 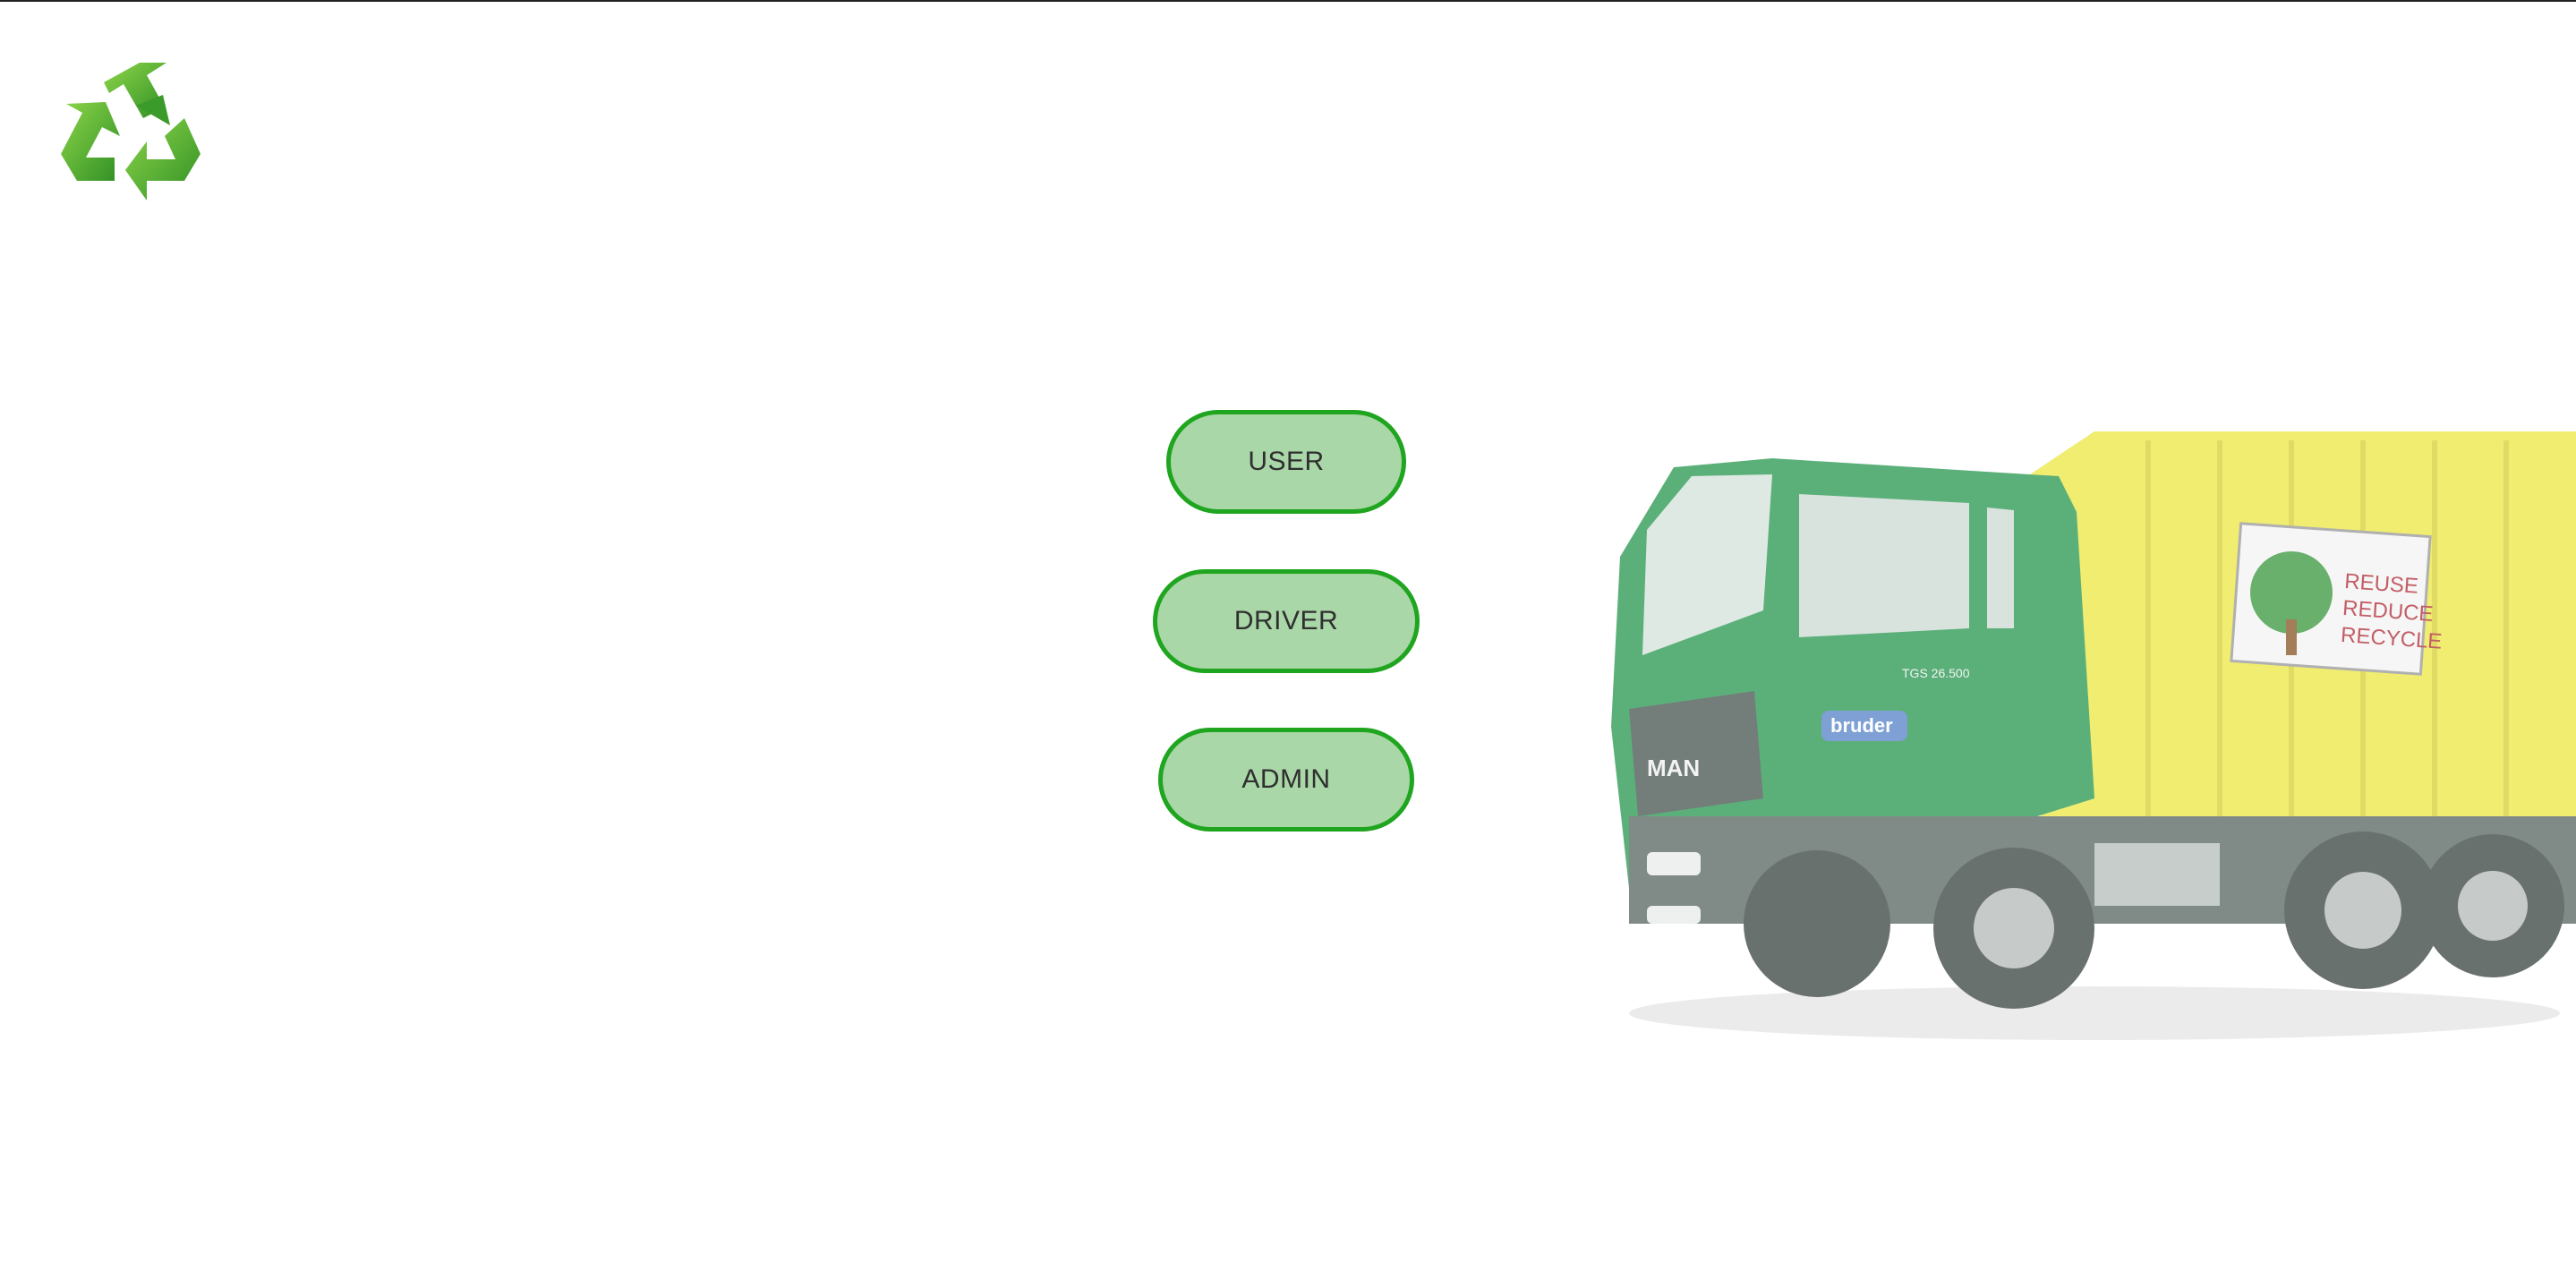 I want to click on admin-button: ADMIN, so click(x=1286, y=780).